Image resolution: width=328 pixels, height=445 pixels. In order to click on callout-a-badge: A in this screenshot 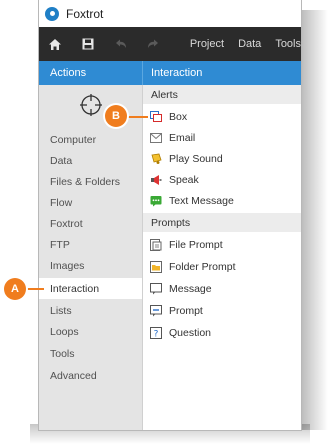, I will do `click(15, 289)`.